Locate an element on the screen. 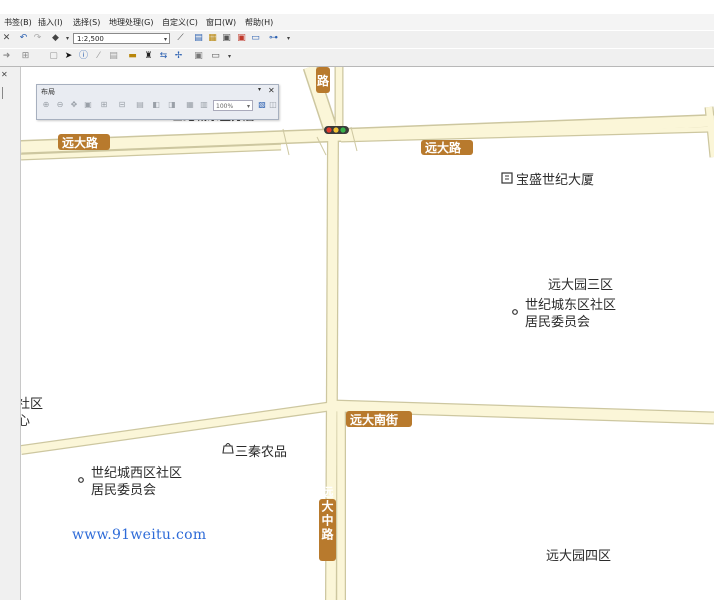  goto-xy-icon: ✢ is located at coordinates (178, 56).